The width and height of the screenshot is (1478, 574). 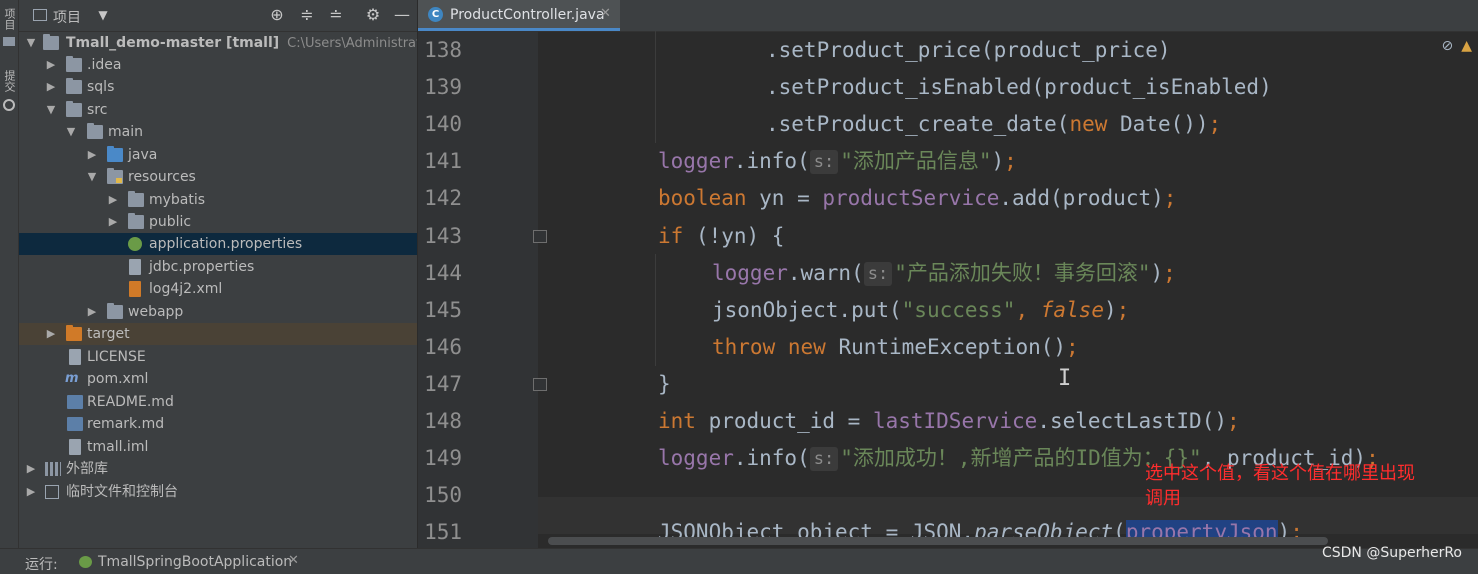 I want to click on tree-item-label: README.md, so click(x=130, y=402).